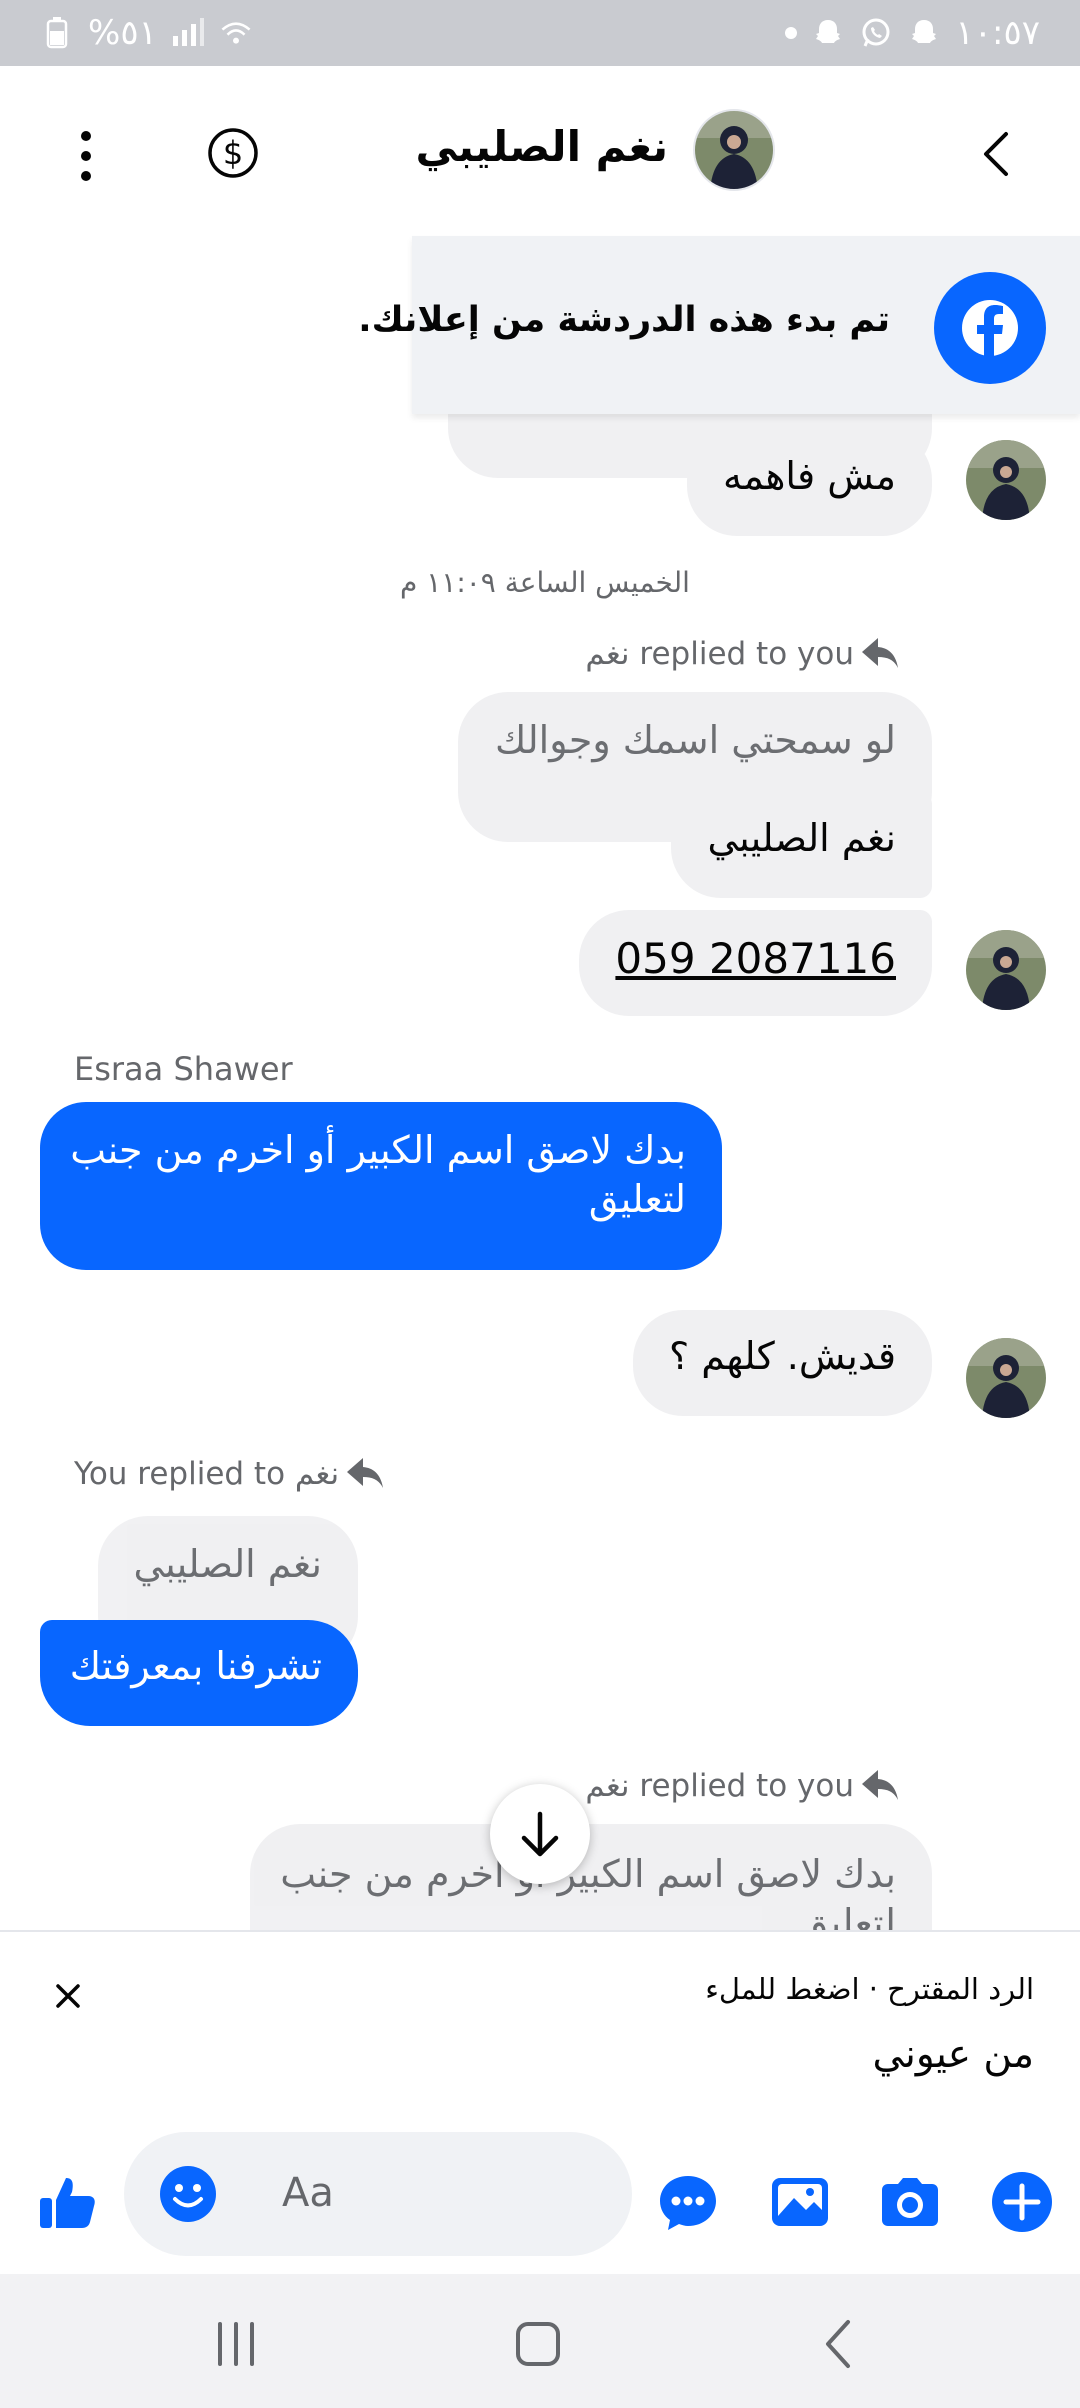 The image size is (1080, 2408). What do you see at coordinates (308, 2193) in the screenshot?
I see `message-input-placeholder: Aa` at bounding box center [308, 2193].